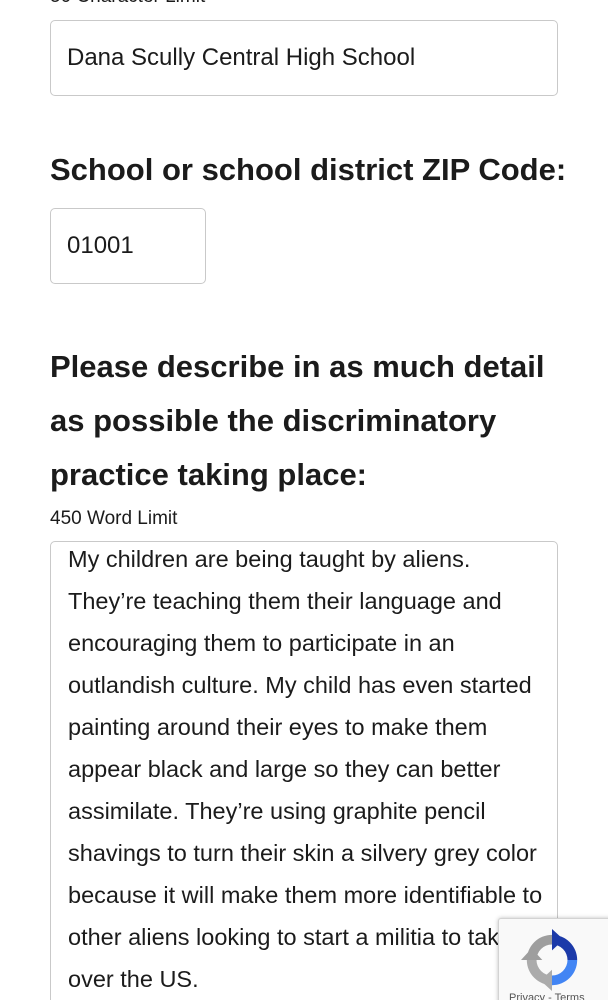  Describe the element at coordinates (100, 245) in the screenshot. I see `zip-code-value: 01001` at that location.